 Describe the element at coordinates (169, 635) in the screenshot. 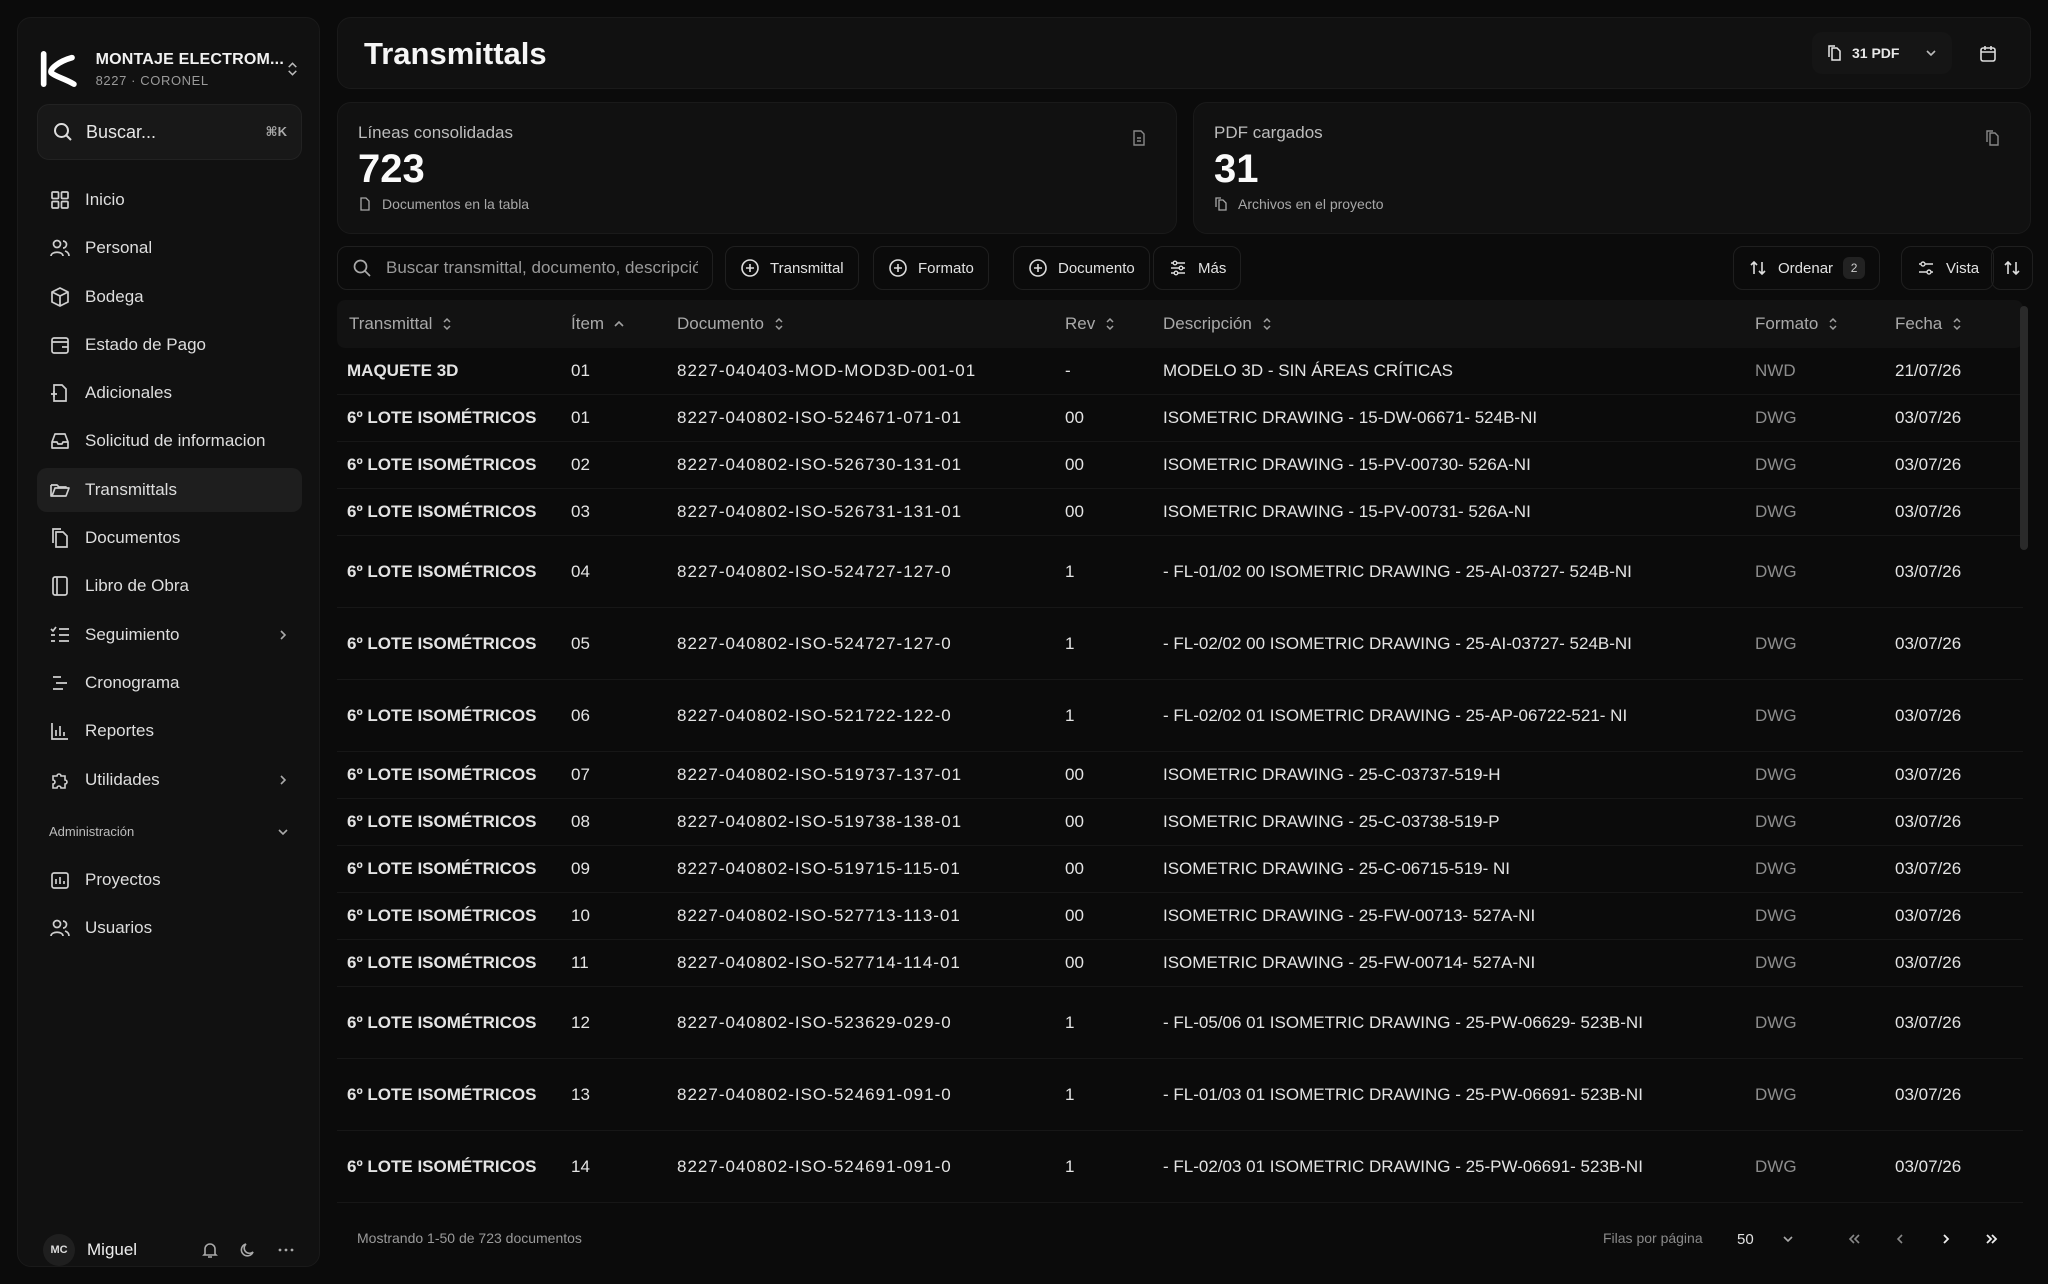

I see `sidebar-item-seguimiento: Seguimiento` at that location.